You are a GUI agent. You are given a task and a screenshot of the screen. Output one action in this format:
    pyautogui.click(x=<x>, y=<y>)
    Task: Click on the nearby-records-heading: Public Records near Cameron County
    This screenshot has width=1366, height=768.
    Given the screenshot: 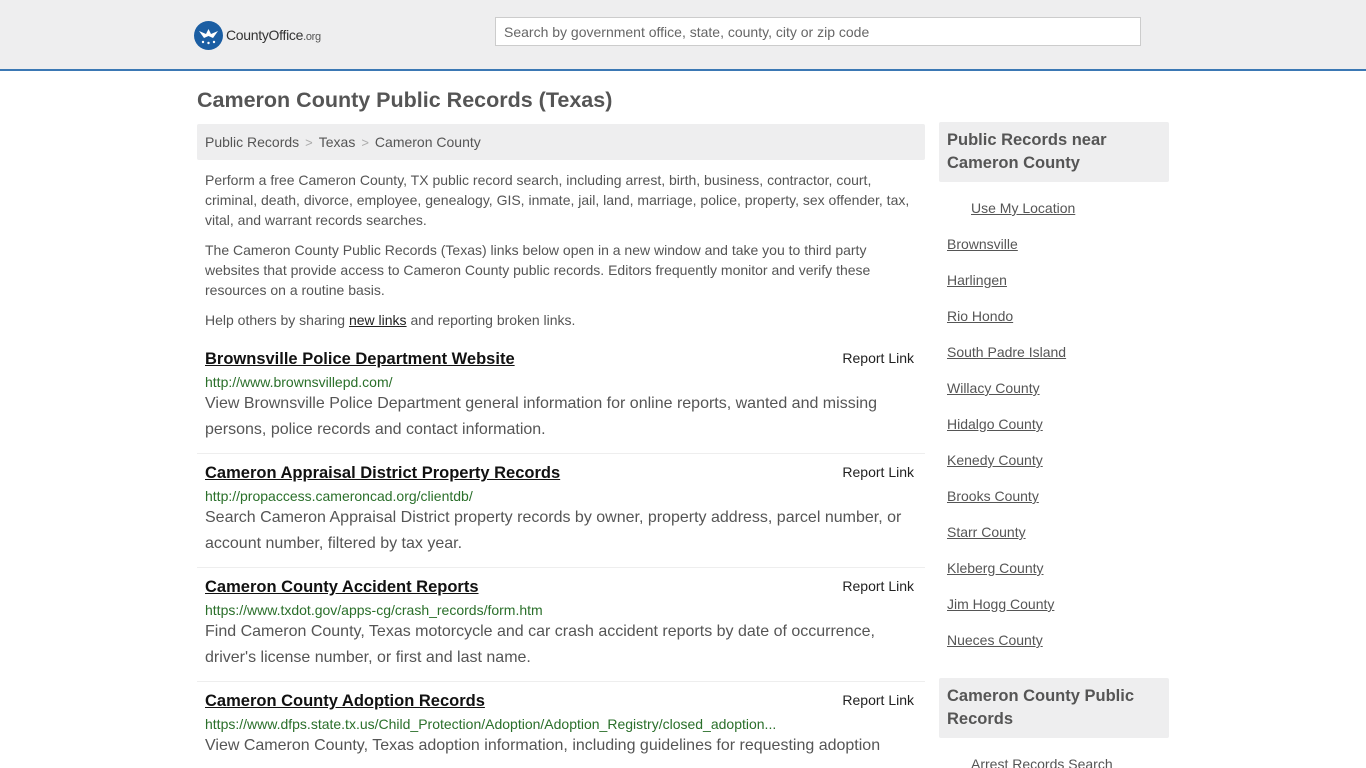 What is the action you would take?
    pyautogui.click(x=1054, y=152)
    